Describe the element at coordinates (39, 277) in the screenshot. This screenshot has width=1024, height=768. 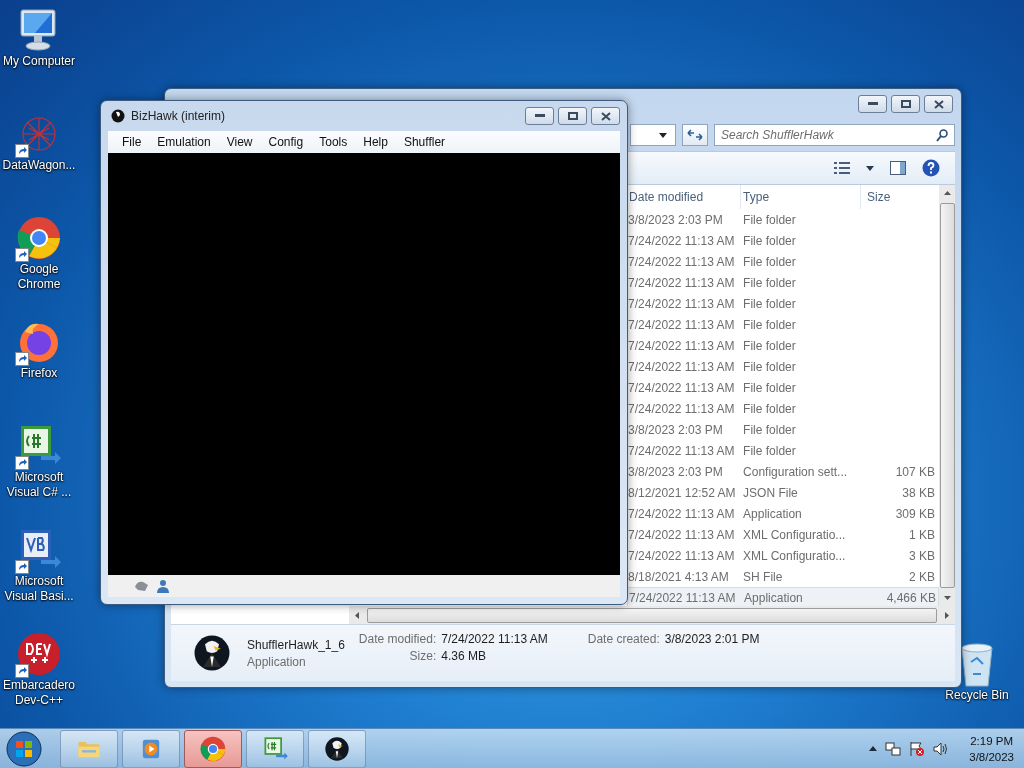
I see `desktop-icon-label: Google Chrome` at that location.